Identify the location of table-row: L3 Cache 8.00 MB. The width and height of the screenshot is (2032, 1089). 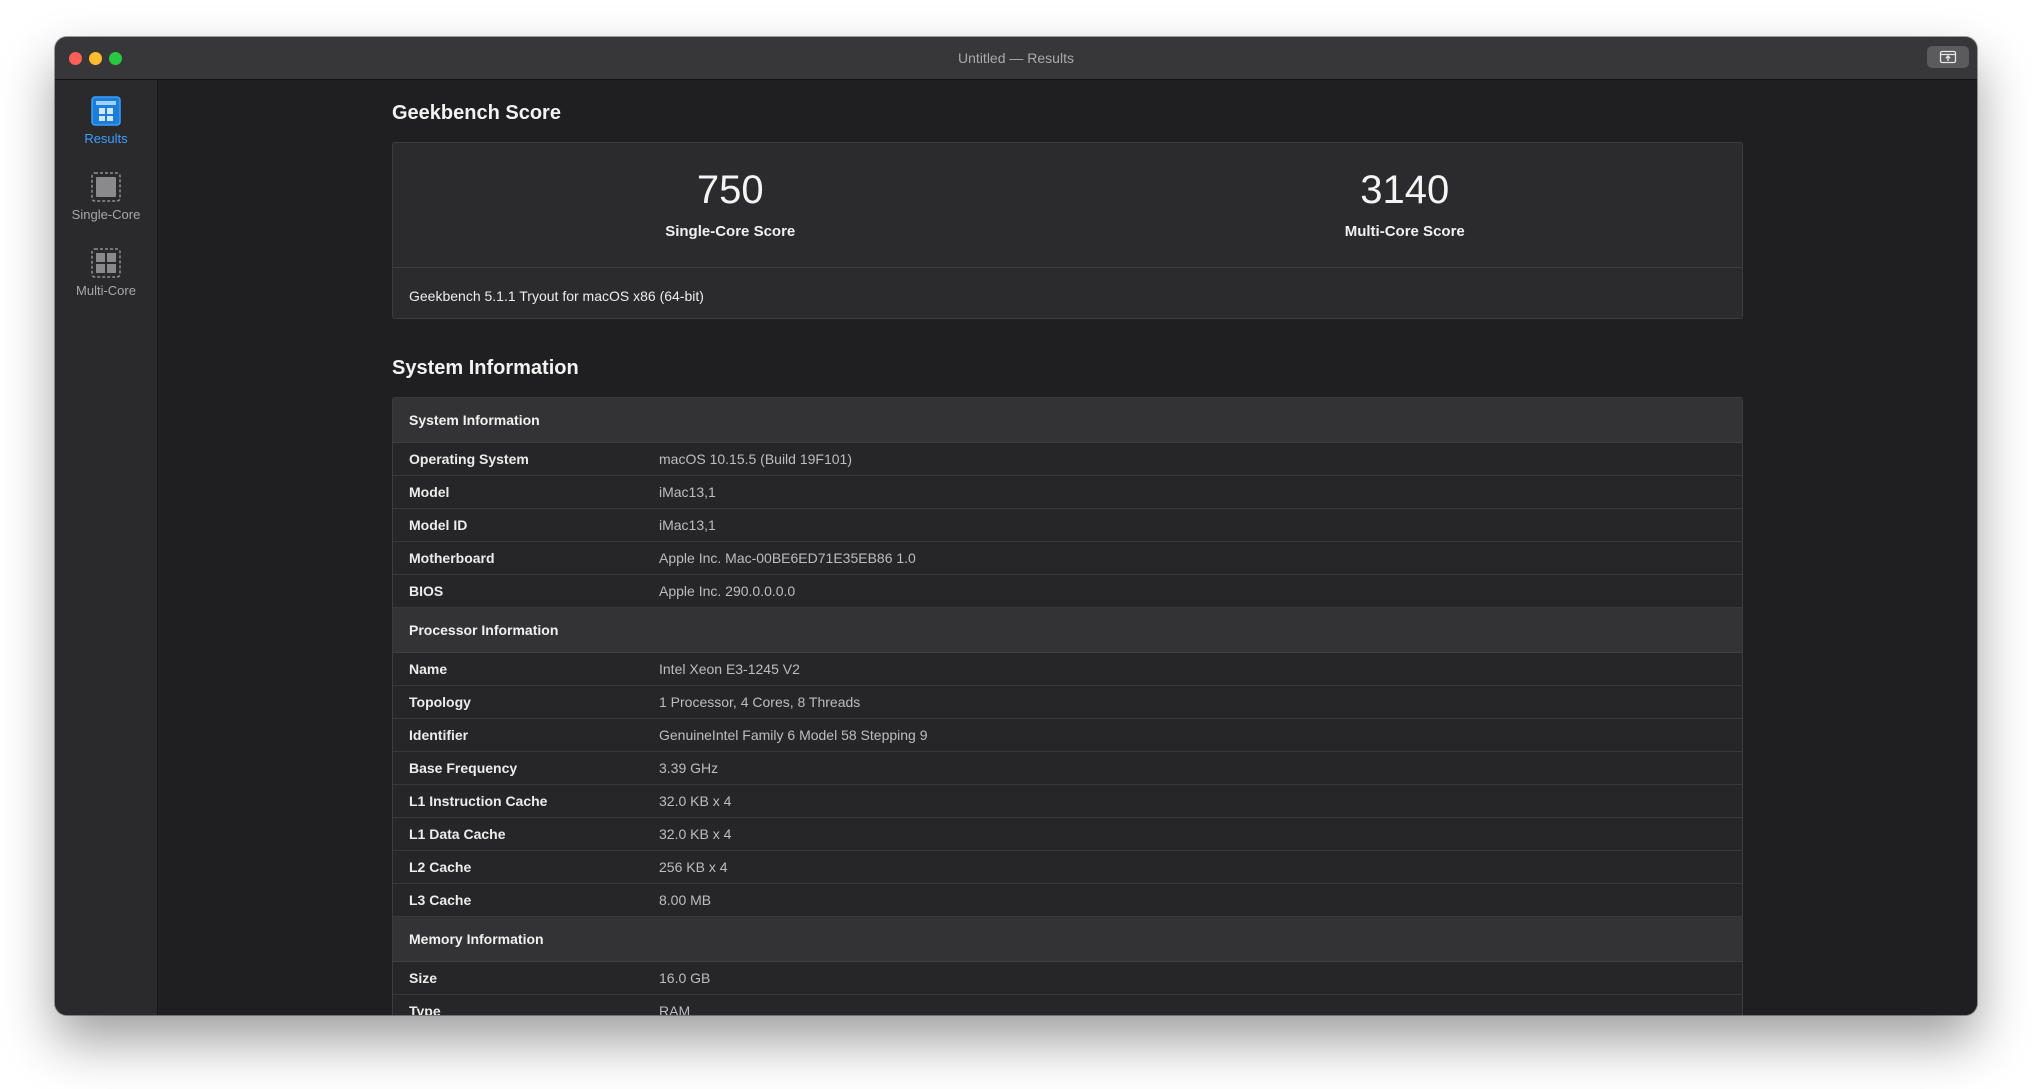
(1067, 900).